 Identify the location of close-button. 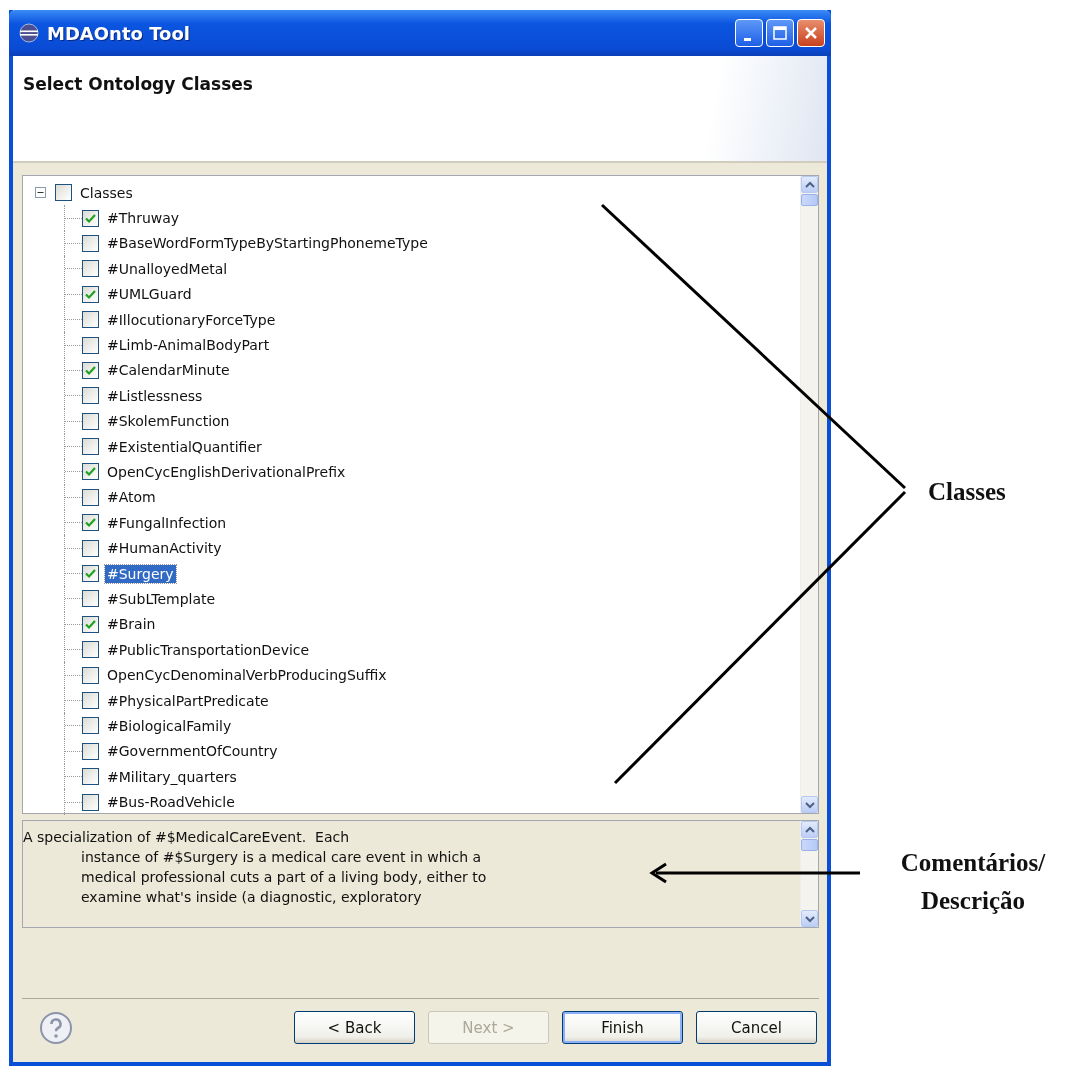
(811, 33).